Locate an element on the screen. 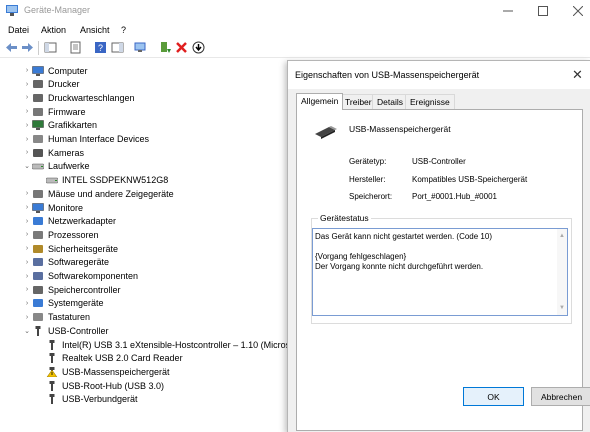 This screenshot has width=590, height=432. tree-node-label: Systemgeräte is located at coordinates (76, 303).